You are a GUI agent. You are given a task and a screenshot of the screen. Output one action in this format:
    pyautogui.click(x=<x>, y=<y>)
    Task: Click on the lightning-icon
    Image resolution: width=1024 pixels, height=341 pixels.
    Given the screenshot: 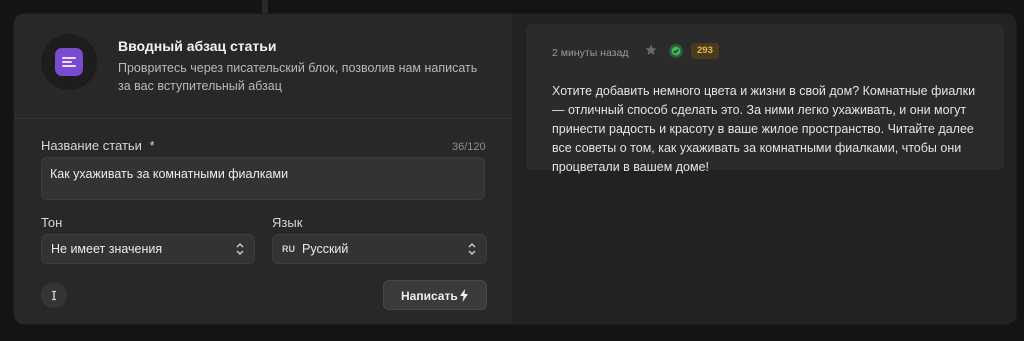 What is the action you would take?
    pyautogui.click(x=464, y=295)
    